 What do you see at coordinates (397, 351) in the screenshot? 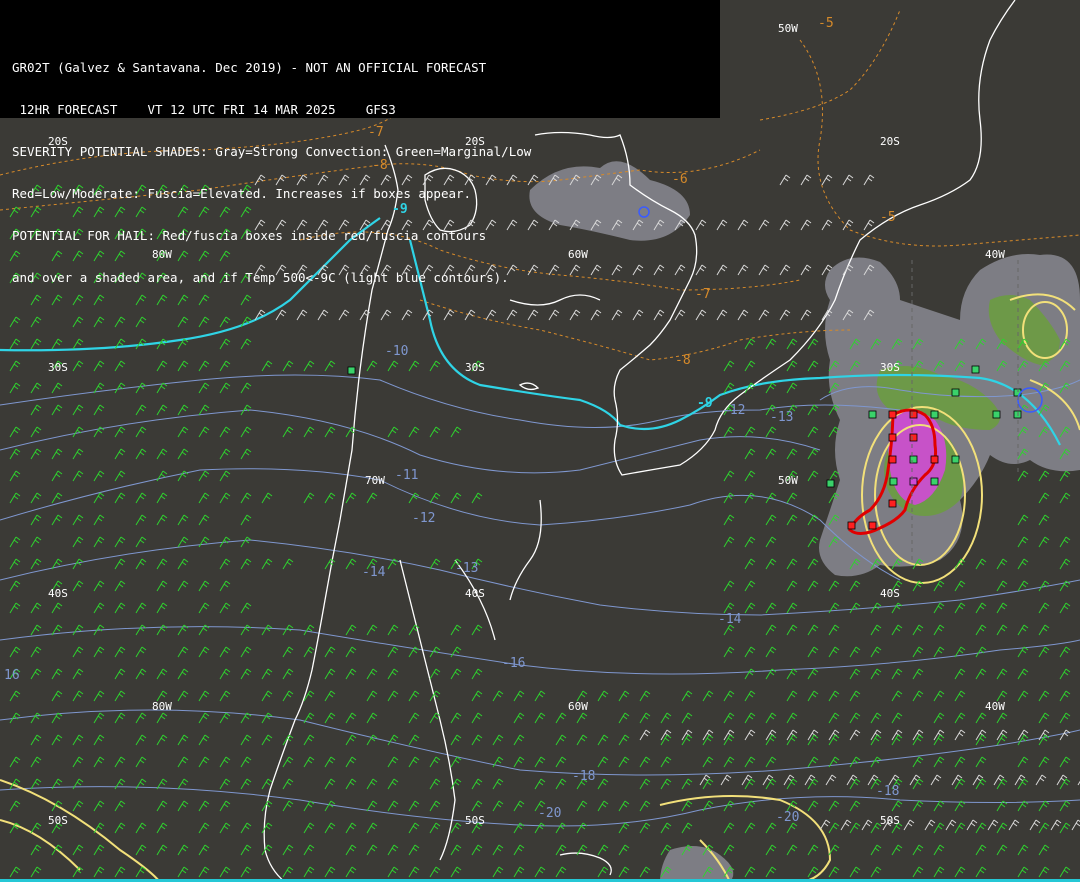
I see `blue-contour-label: -10` at bounding box center [397, 351].